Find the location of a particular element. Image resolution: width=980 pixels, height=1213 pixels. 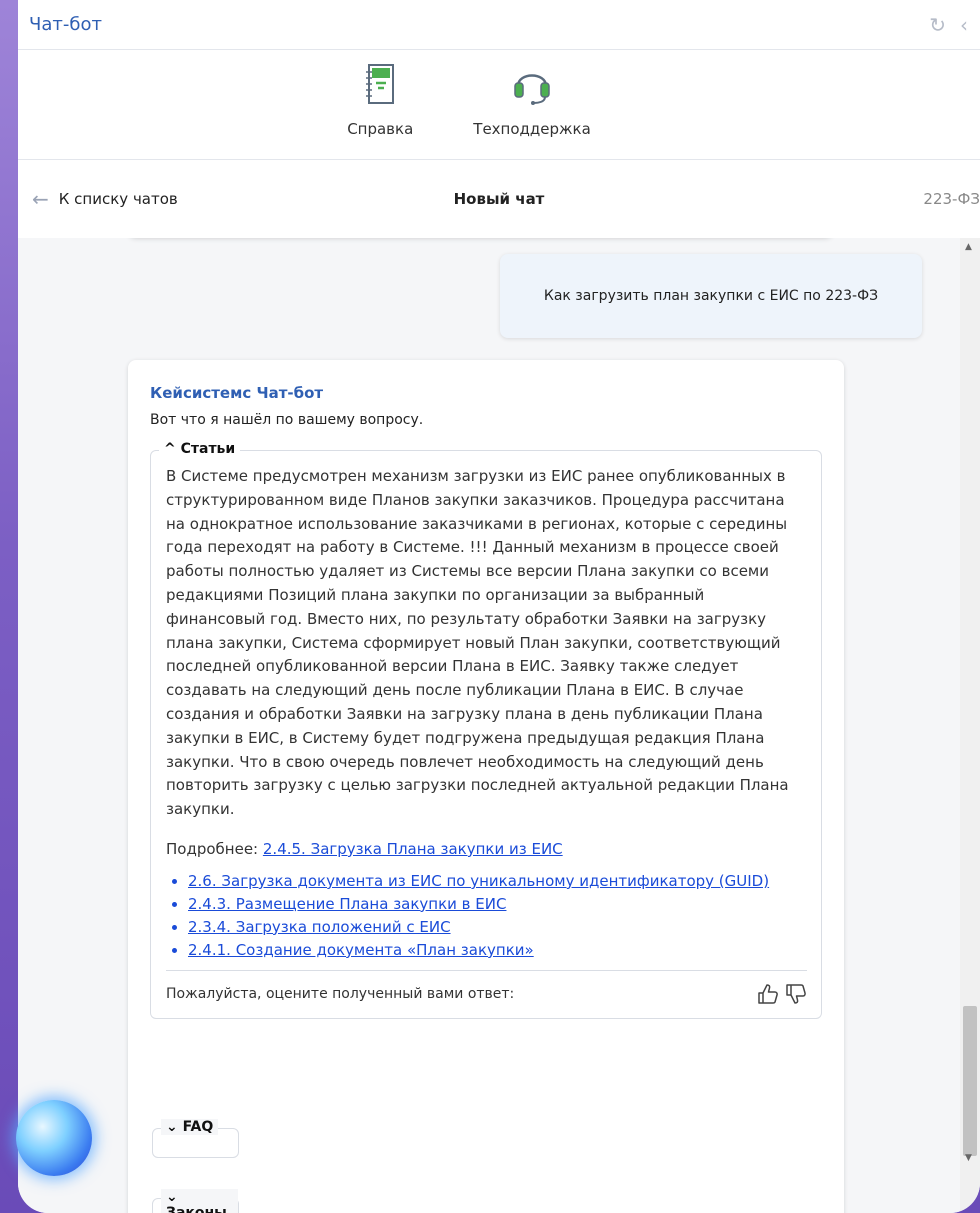

back-to-chats-button: ← К списку чатов is located at coordinates (105, 199).